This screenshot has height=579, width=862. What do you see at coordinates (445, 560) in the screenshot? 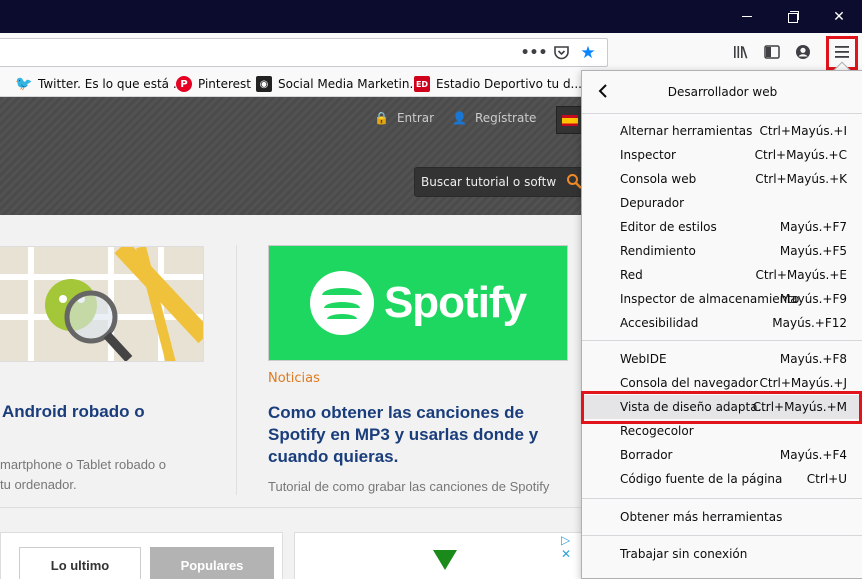
I see `ad-arrow-icon` at bounding box center [445, 560].